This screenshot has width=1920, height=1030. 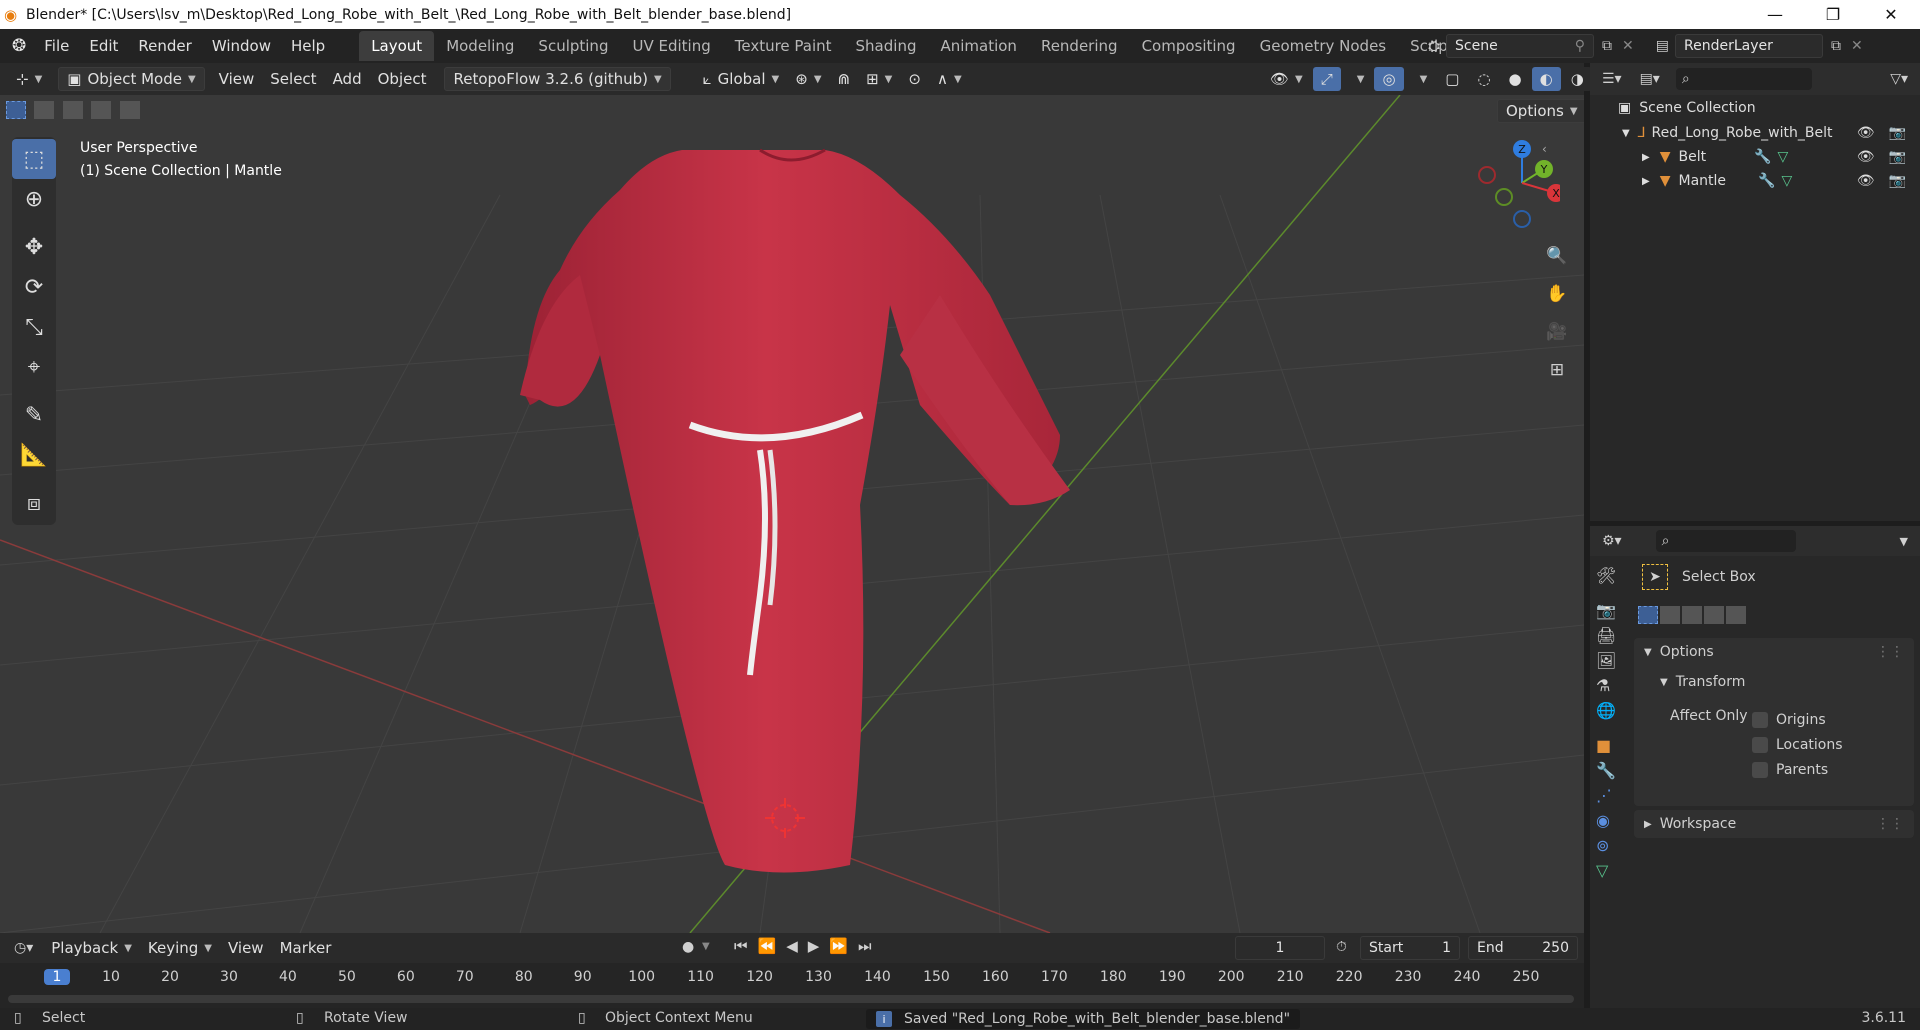 What do you see at coordinates (1797, 745) in the screenshot?
I see `locations-checkbox: Locations` at bounding box center [1797, 745].